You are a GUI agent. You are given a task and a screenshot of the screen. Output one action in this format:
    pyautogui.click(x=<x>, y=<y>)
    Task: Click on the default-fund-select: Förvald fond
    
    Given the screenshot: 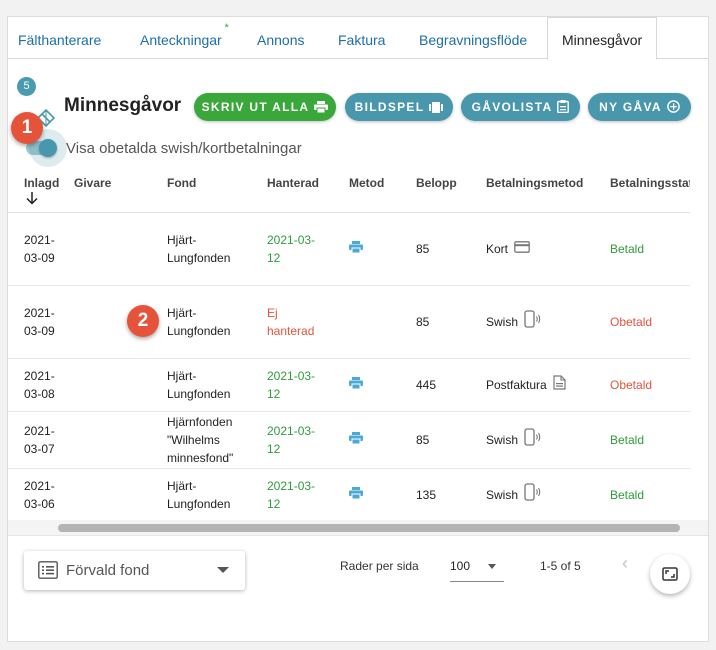 What is the action you would take?
    pyautogui.click(x=134, y=570)
    